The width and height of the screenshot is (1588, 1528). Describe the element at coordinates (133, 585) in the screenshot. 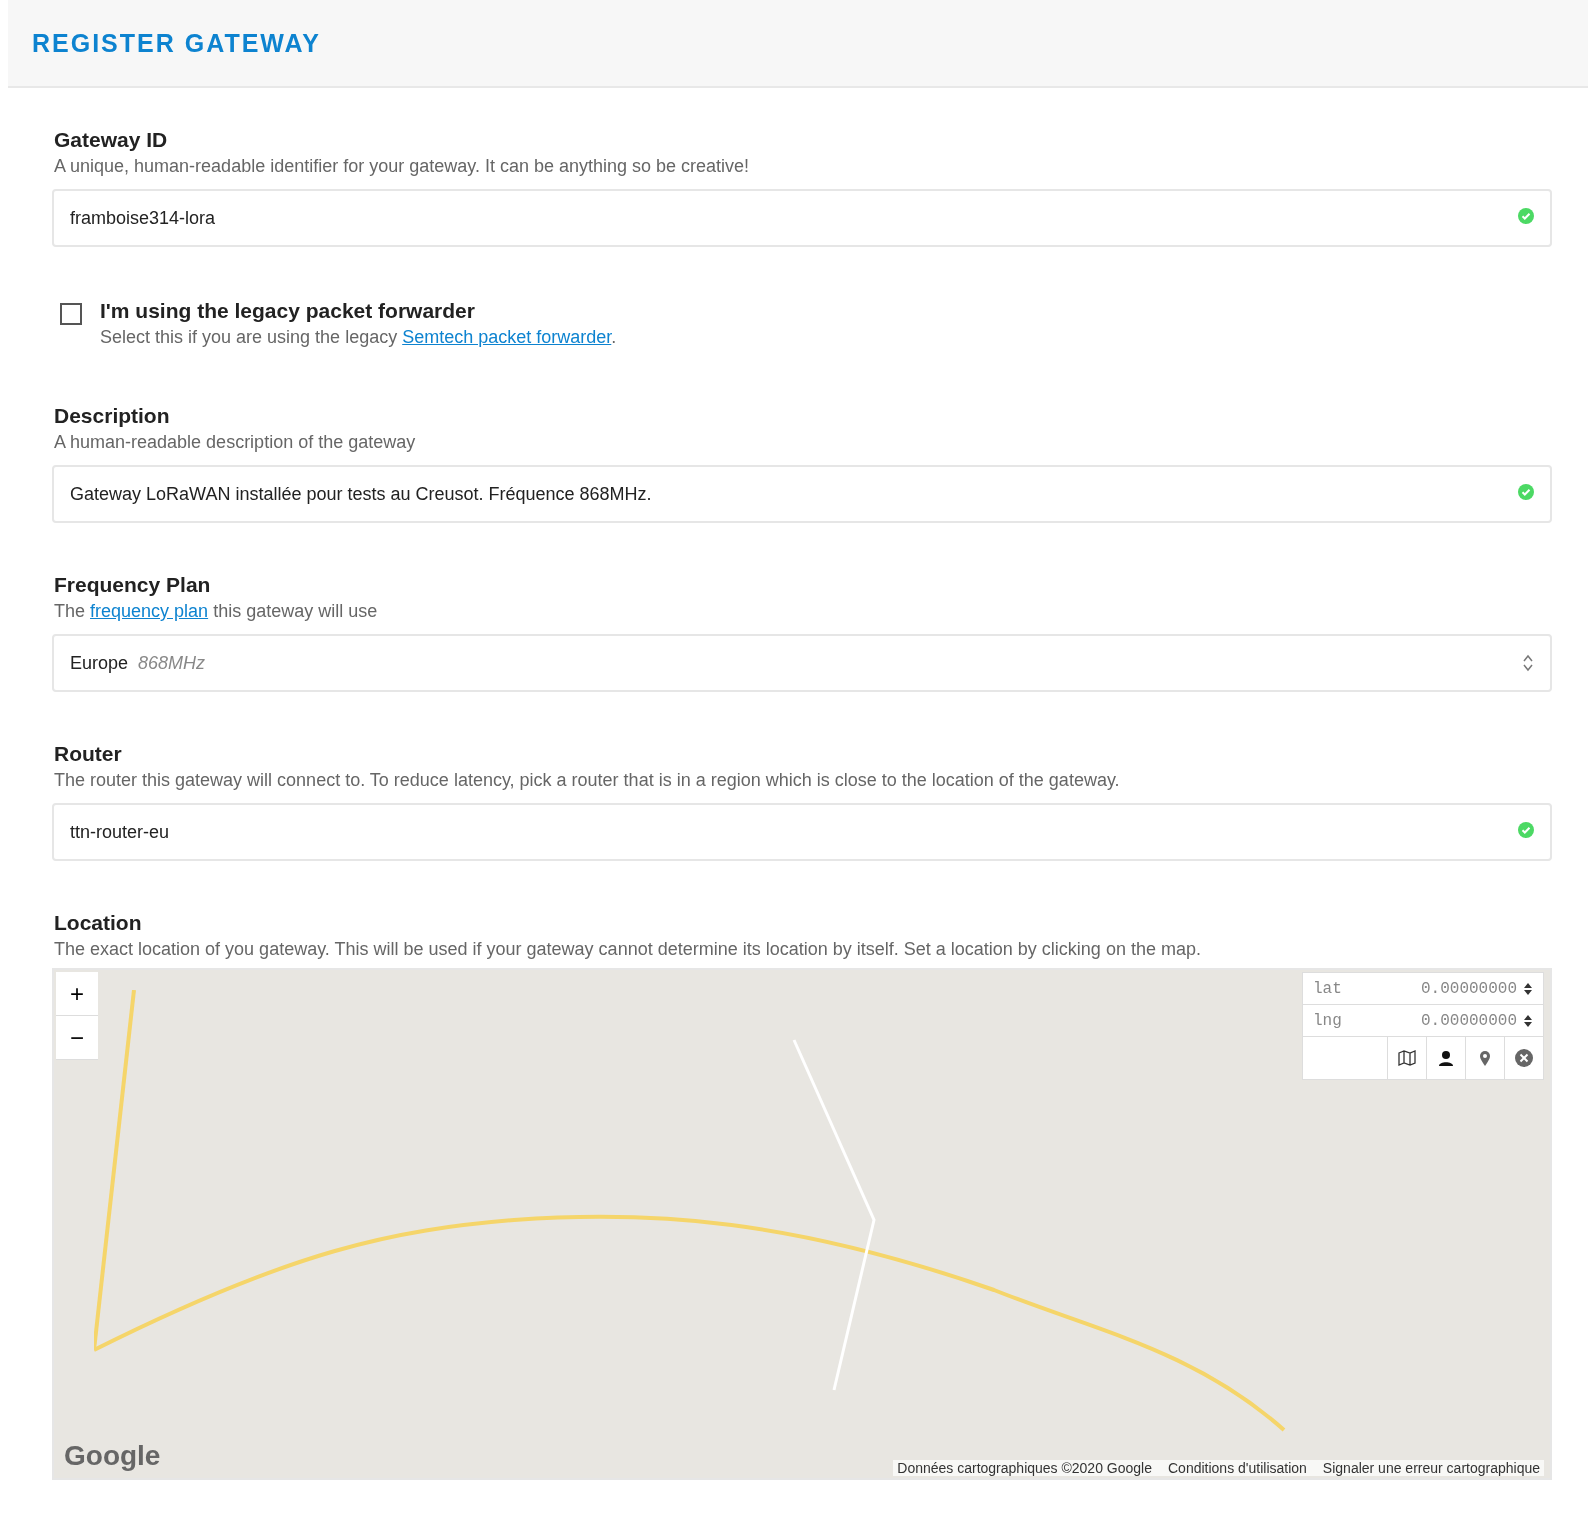

I see `field-label: Frequency Plan` at that location.